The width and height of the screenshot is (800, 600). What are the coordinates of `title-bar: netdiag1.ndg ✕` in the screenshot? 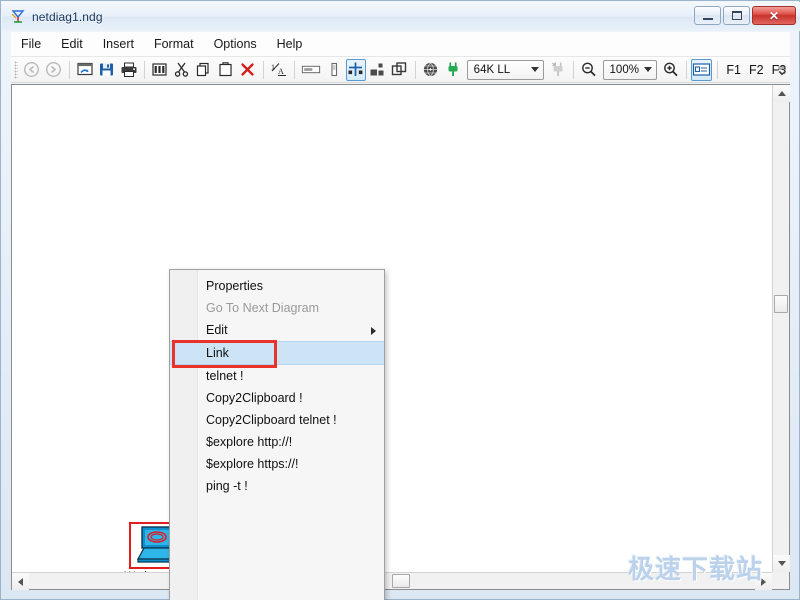 It's located at (401, 16).